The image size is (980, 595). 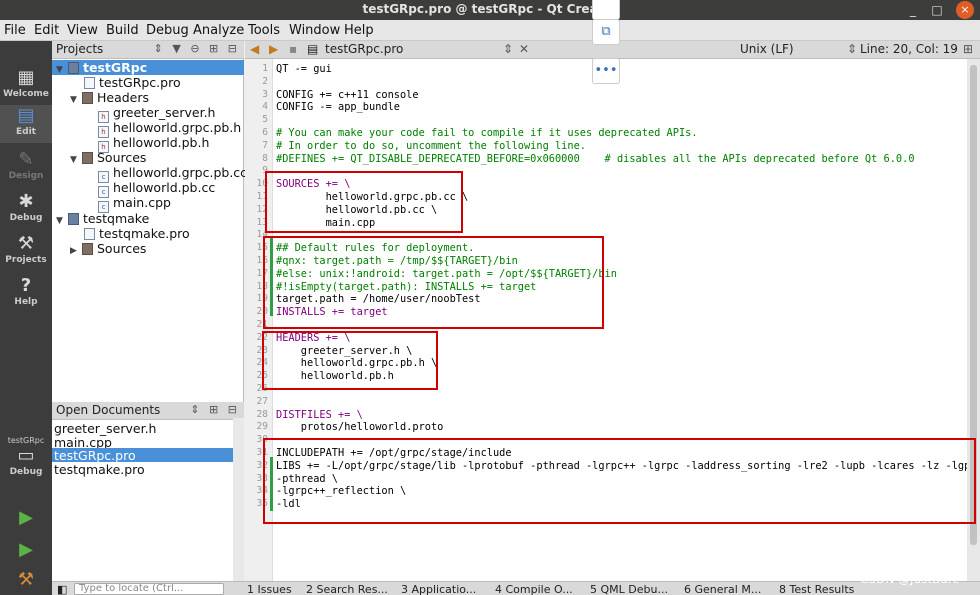 What do you see at coordinates (965, 10) in the screenshot?
I see `close-button: ×` at bounding box center [965, 10].